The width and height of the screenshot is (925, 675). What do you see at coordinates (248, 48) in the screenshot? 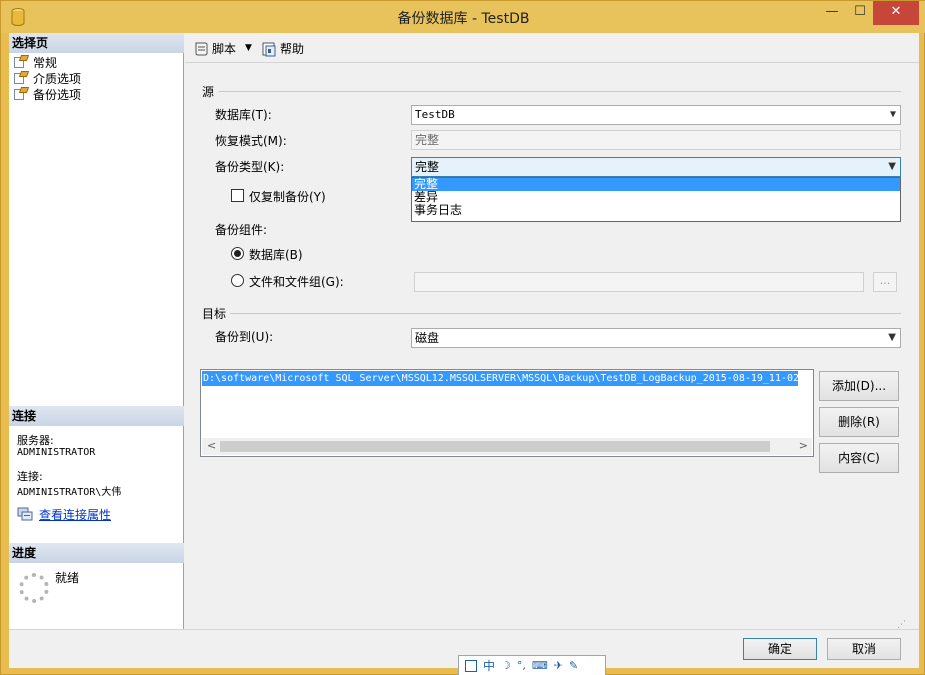
I see `script-dropdown-arrow: ▼` at bounding box center [248, 48].